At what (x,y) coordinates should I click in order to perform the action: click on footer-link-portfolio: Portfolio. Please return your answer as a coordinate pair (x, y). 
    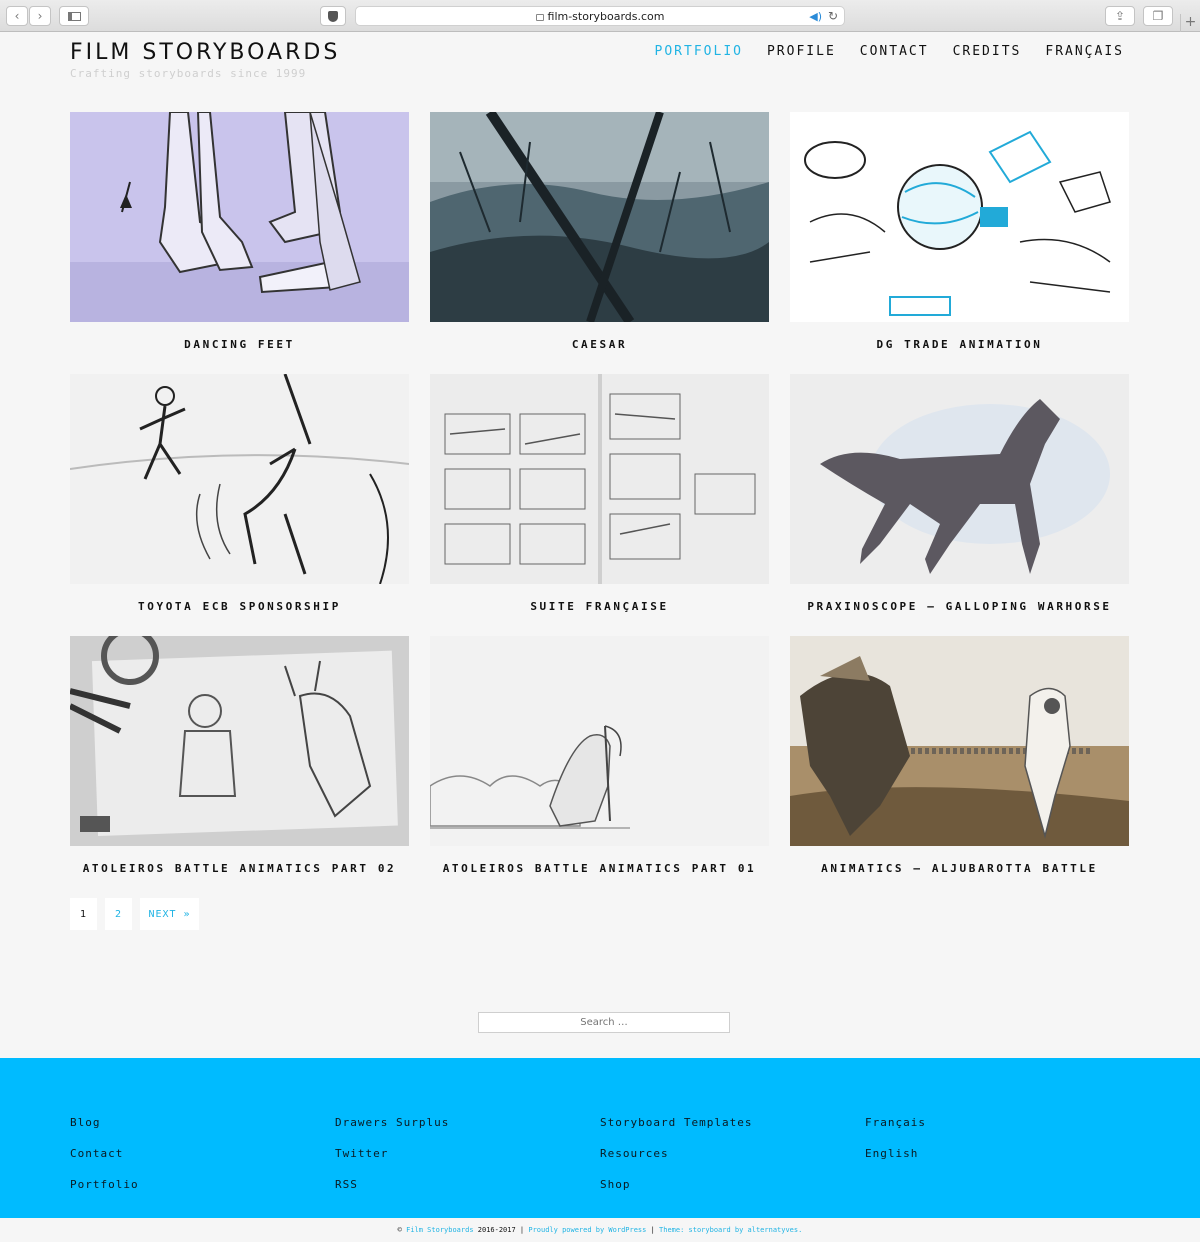
    Looking at the image, I should click on (104, 1193).